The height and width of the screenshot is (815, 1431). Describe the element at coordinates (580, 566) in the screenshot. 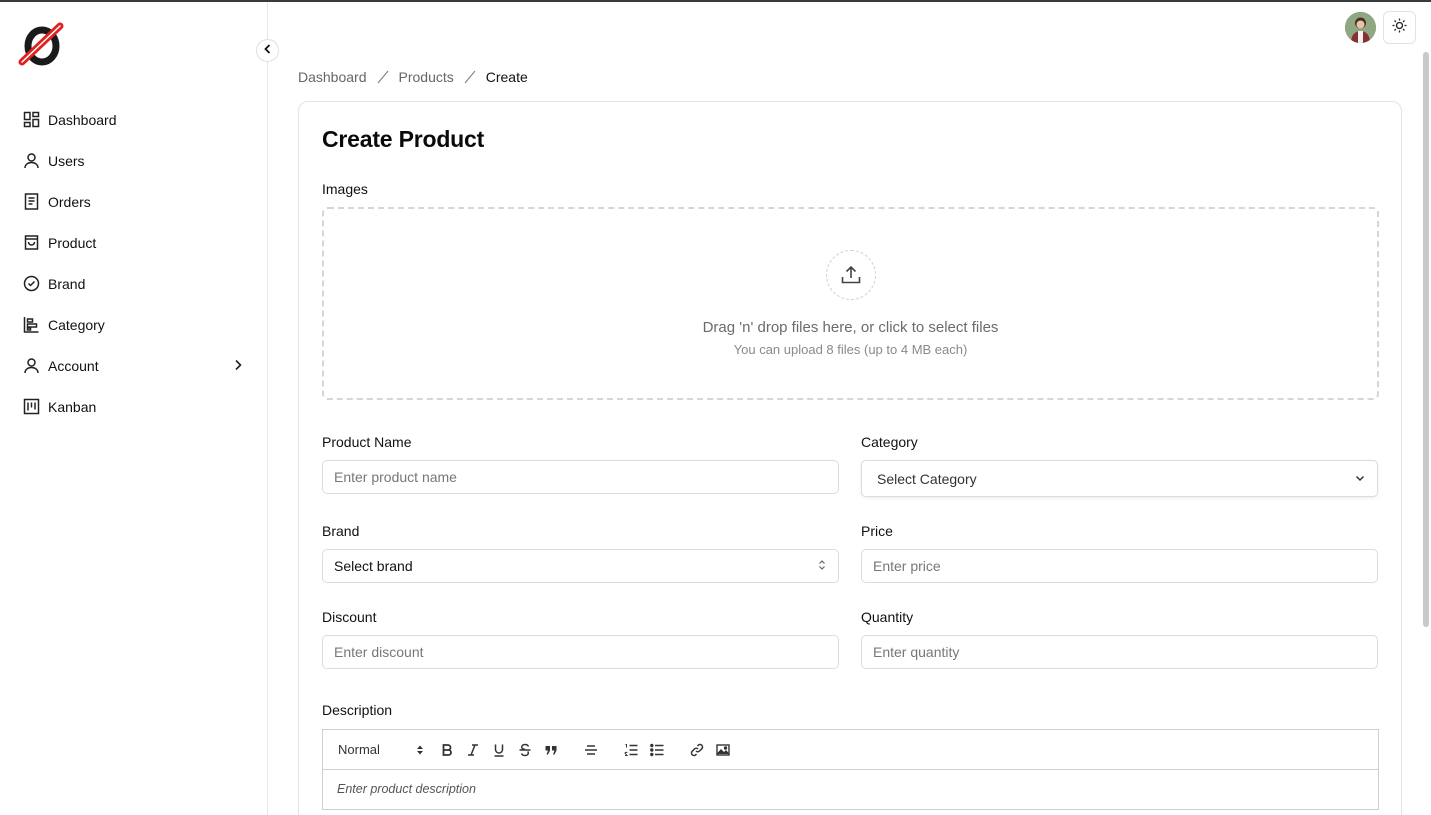

I see `brand-select: Select brand` at that location.